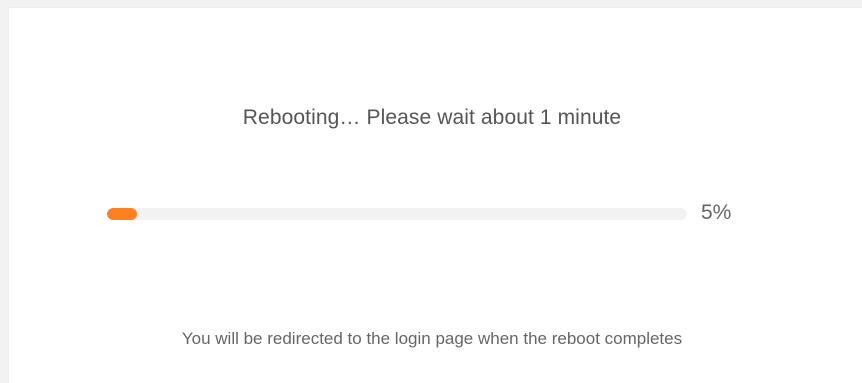 The width and height of the screenshot is (862, 383). What do you see at coordinates (397, 214) in the screenshot?
I see `reboot-progress-bar` at bounding box center [397, 214].